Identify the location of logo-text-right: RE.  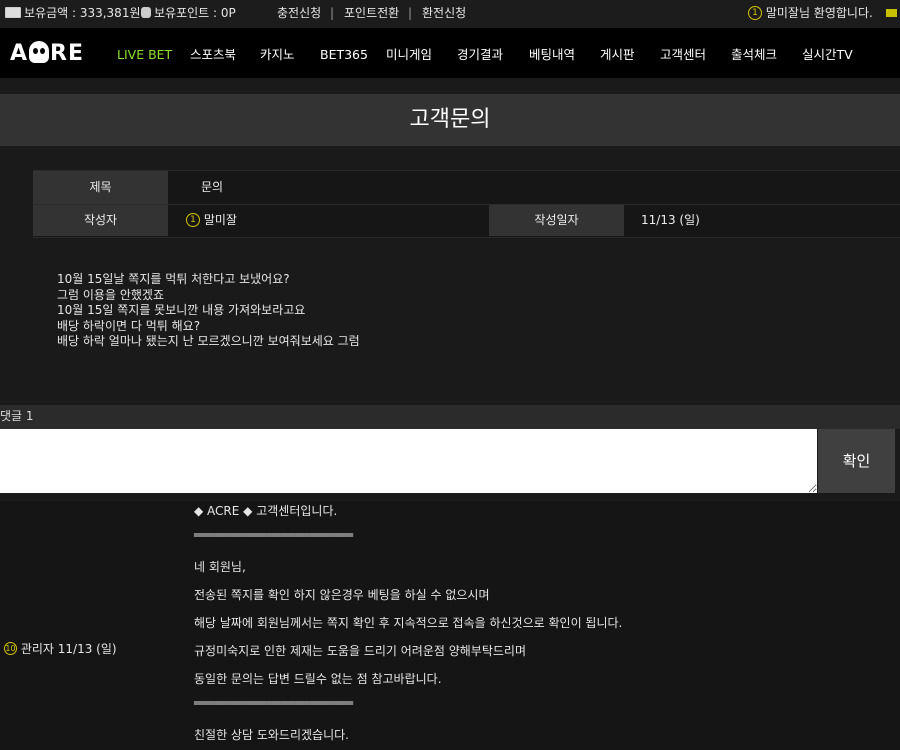
(67, 53).